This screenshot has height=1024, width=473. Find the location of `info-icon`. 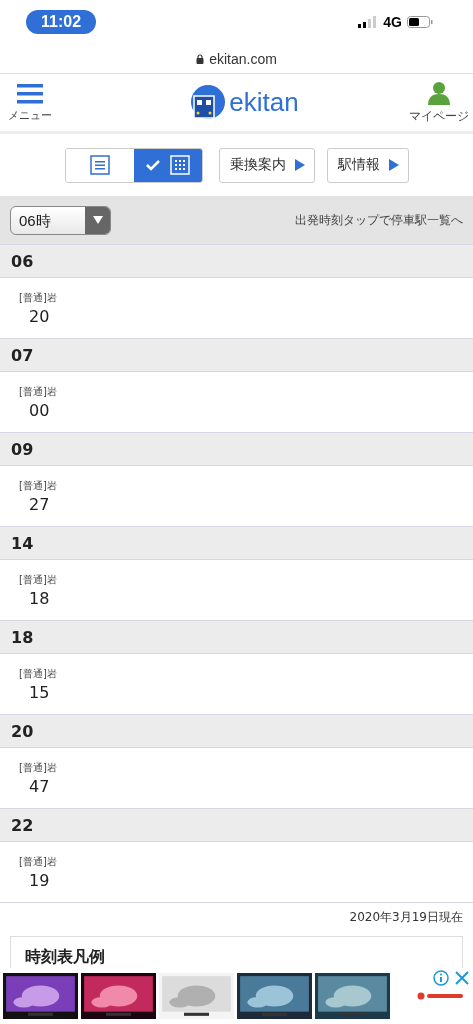

info-icon is located at coordinates (441, 978).